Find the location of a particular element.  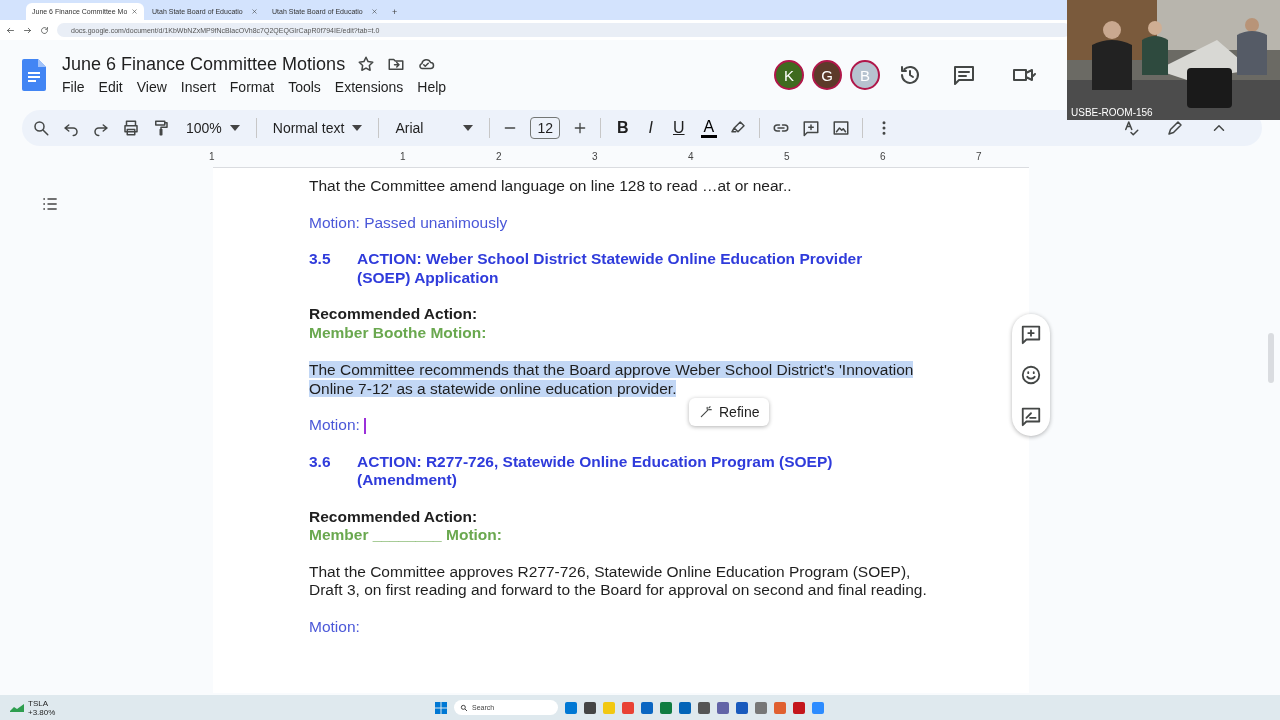

magic-pen-icon is located at coordinates (706, 412).